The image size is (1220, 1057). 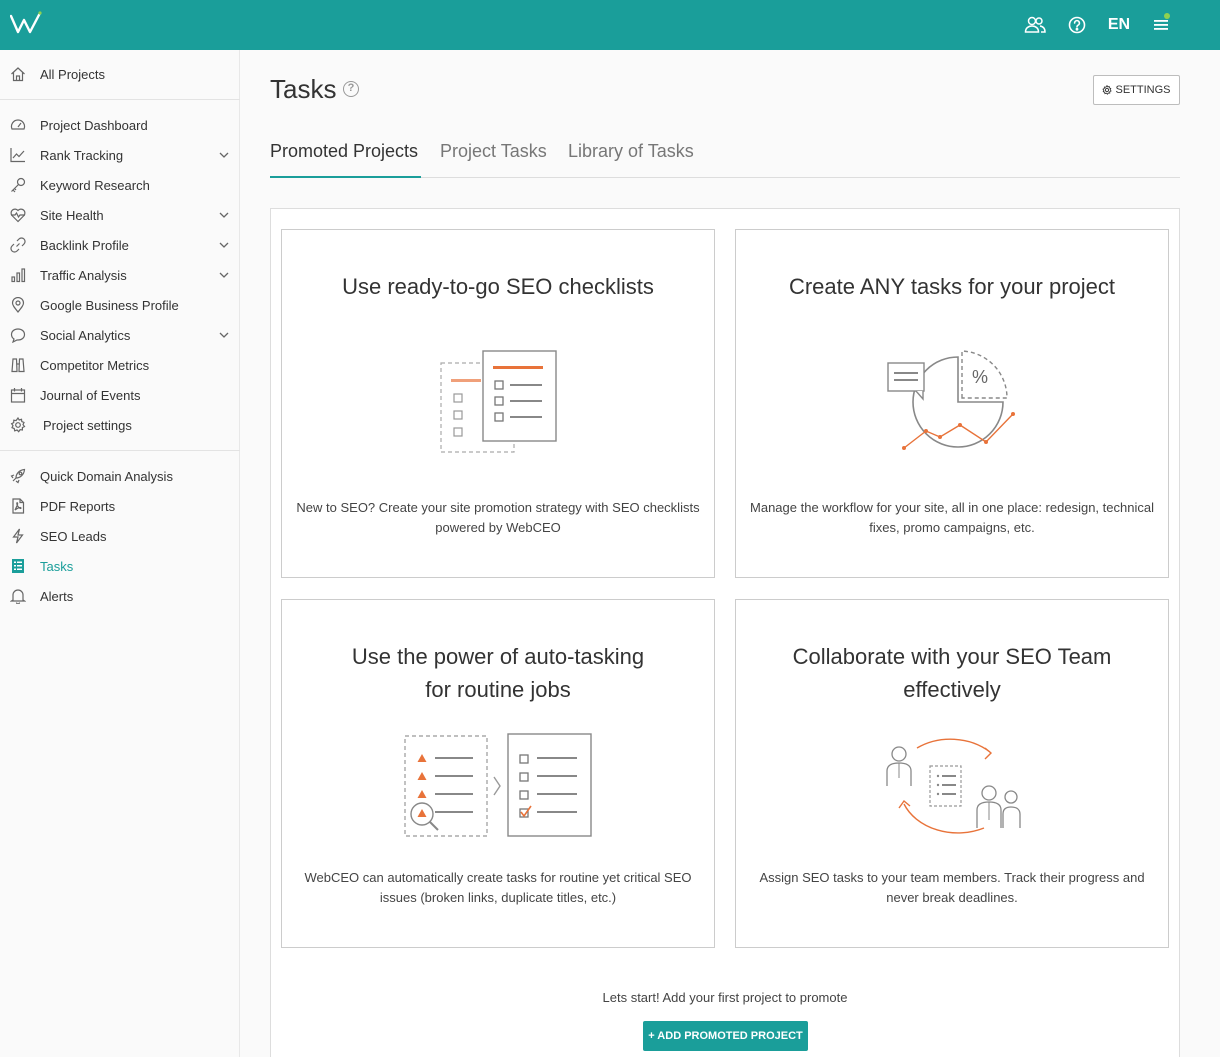 I want to click on sidebar-item-site-health: Site Health, so click(x=120, y=215).